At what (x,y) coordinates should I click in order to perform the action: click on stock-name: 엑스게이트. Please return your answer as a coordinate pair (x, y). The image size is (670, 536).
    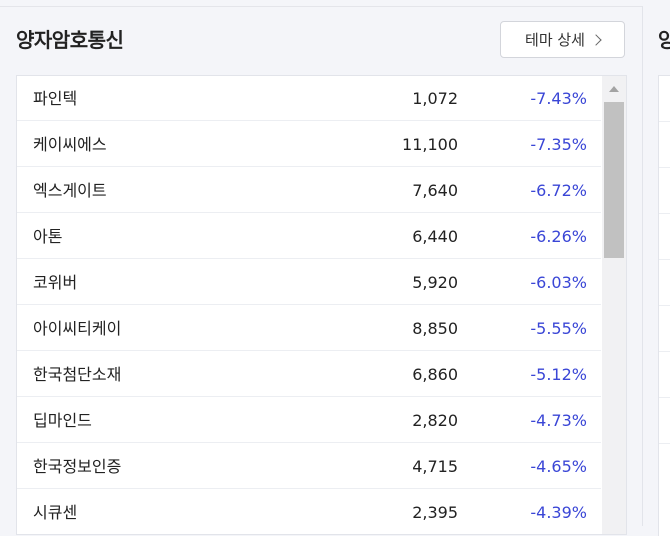
    Looking at the image, I should click on (70, 190).